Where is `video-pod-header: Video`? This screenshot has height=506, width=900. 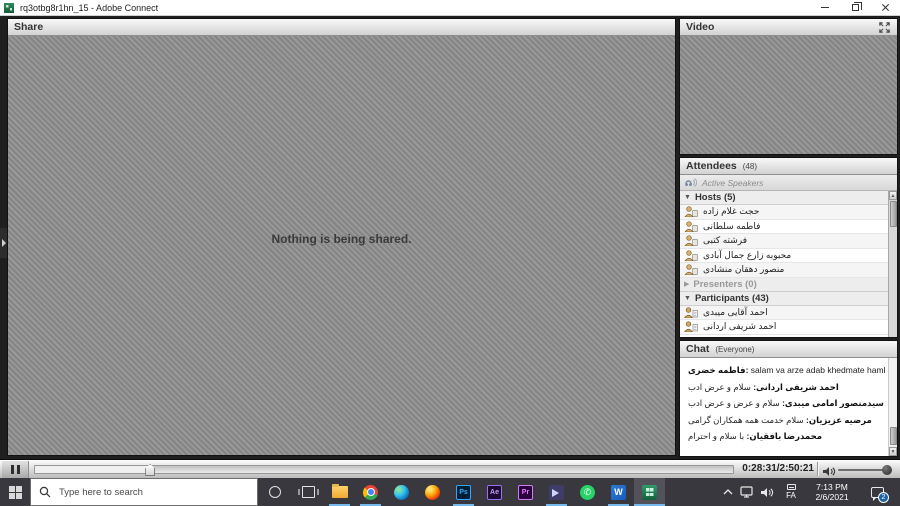 video-pod-header: Video is located at coordinates (788, 27).